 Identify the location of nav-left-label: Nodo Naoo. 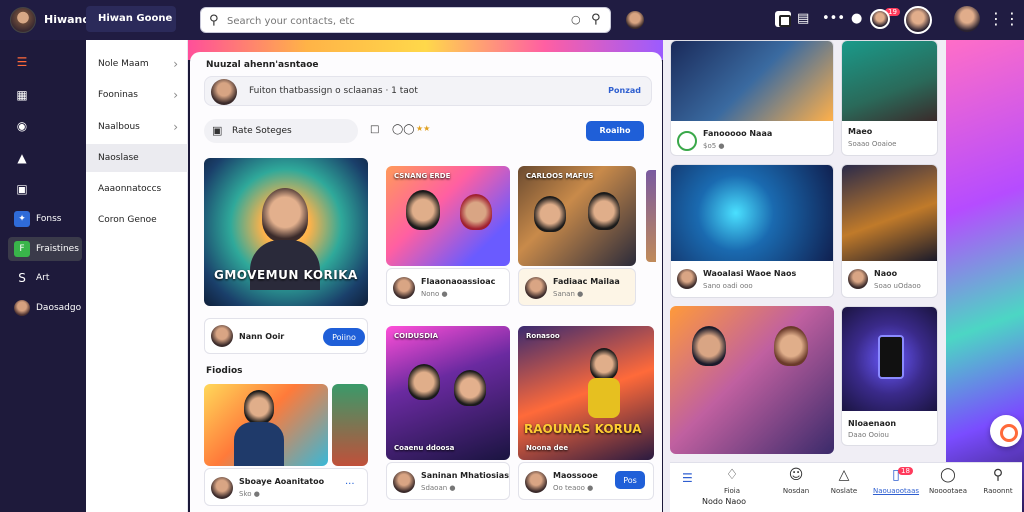
(724, 501).